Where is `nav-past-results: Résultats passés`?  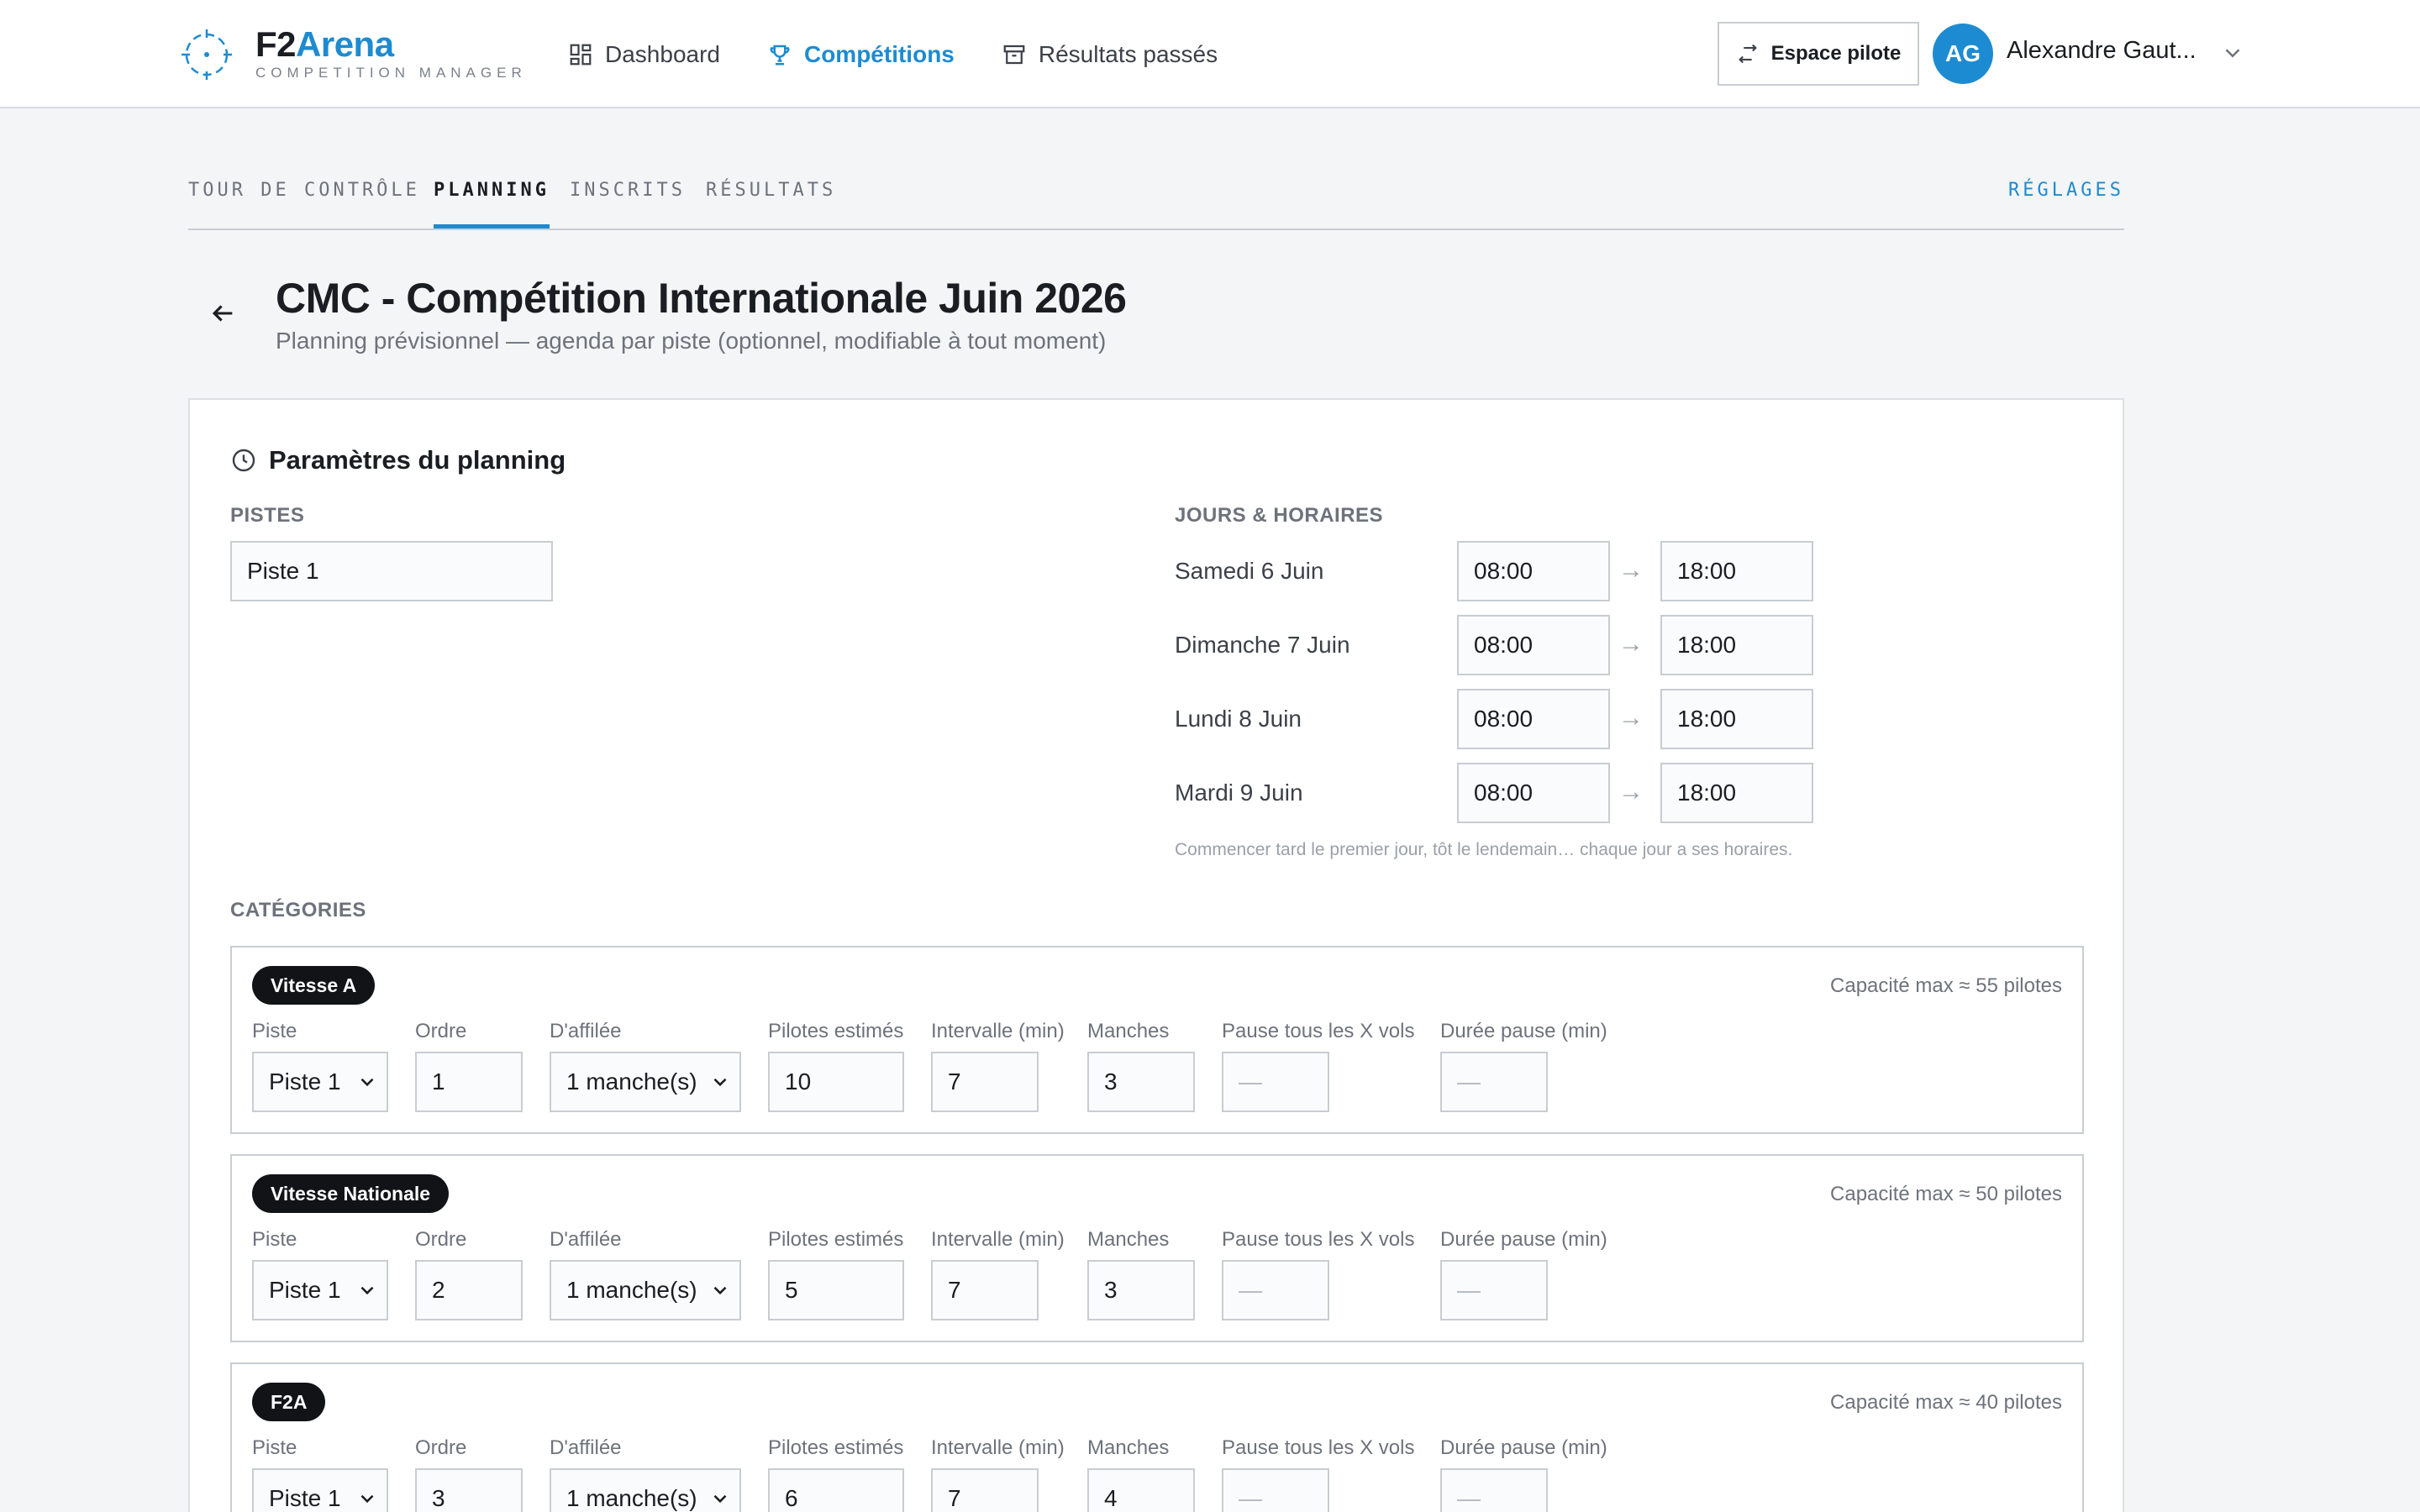 nav-past-results: Résultats passés is located at coordinates (1110, 54).